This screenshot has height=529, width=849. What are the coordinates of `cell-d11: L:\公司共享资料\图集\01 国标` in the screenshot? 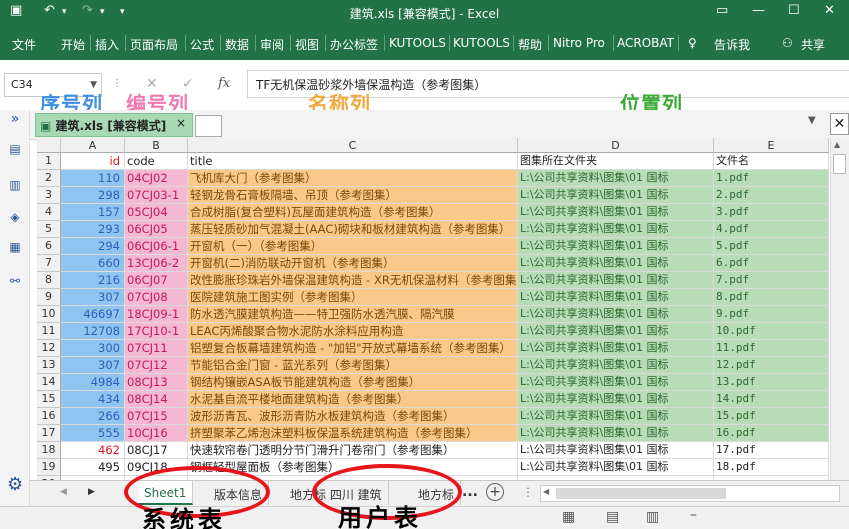 It's located at (616, 331).